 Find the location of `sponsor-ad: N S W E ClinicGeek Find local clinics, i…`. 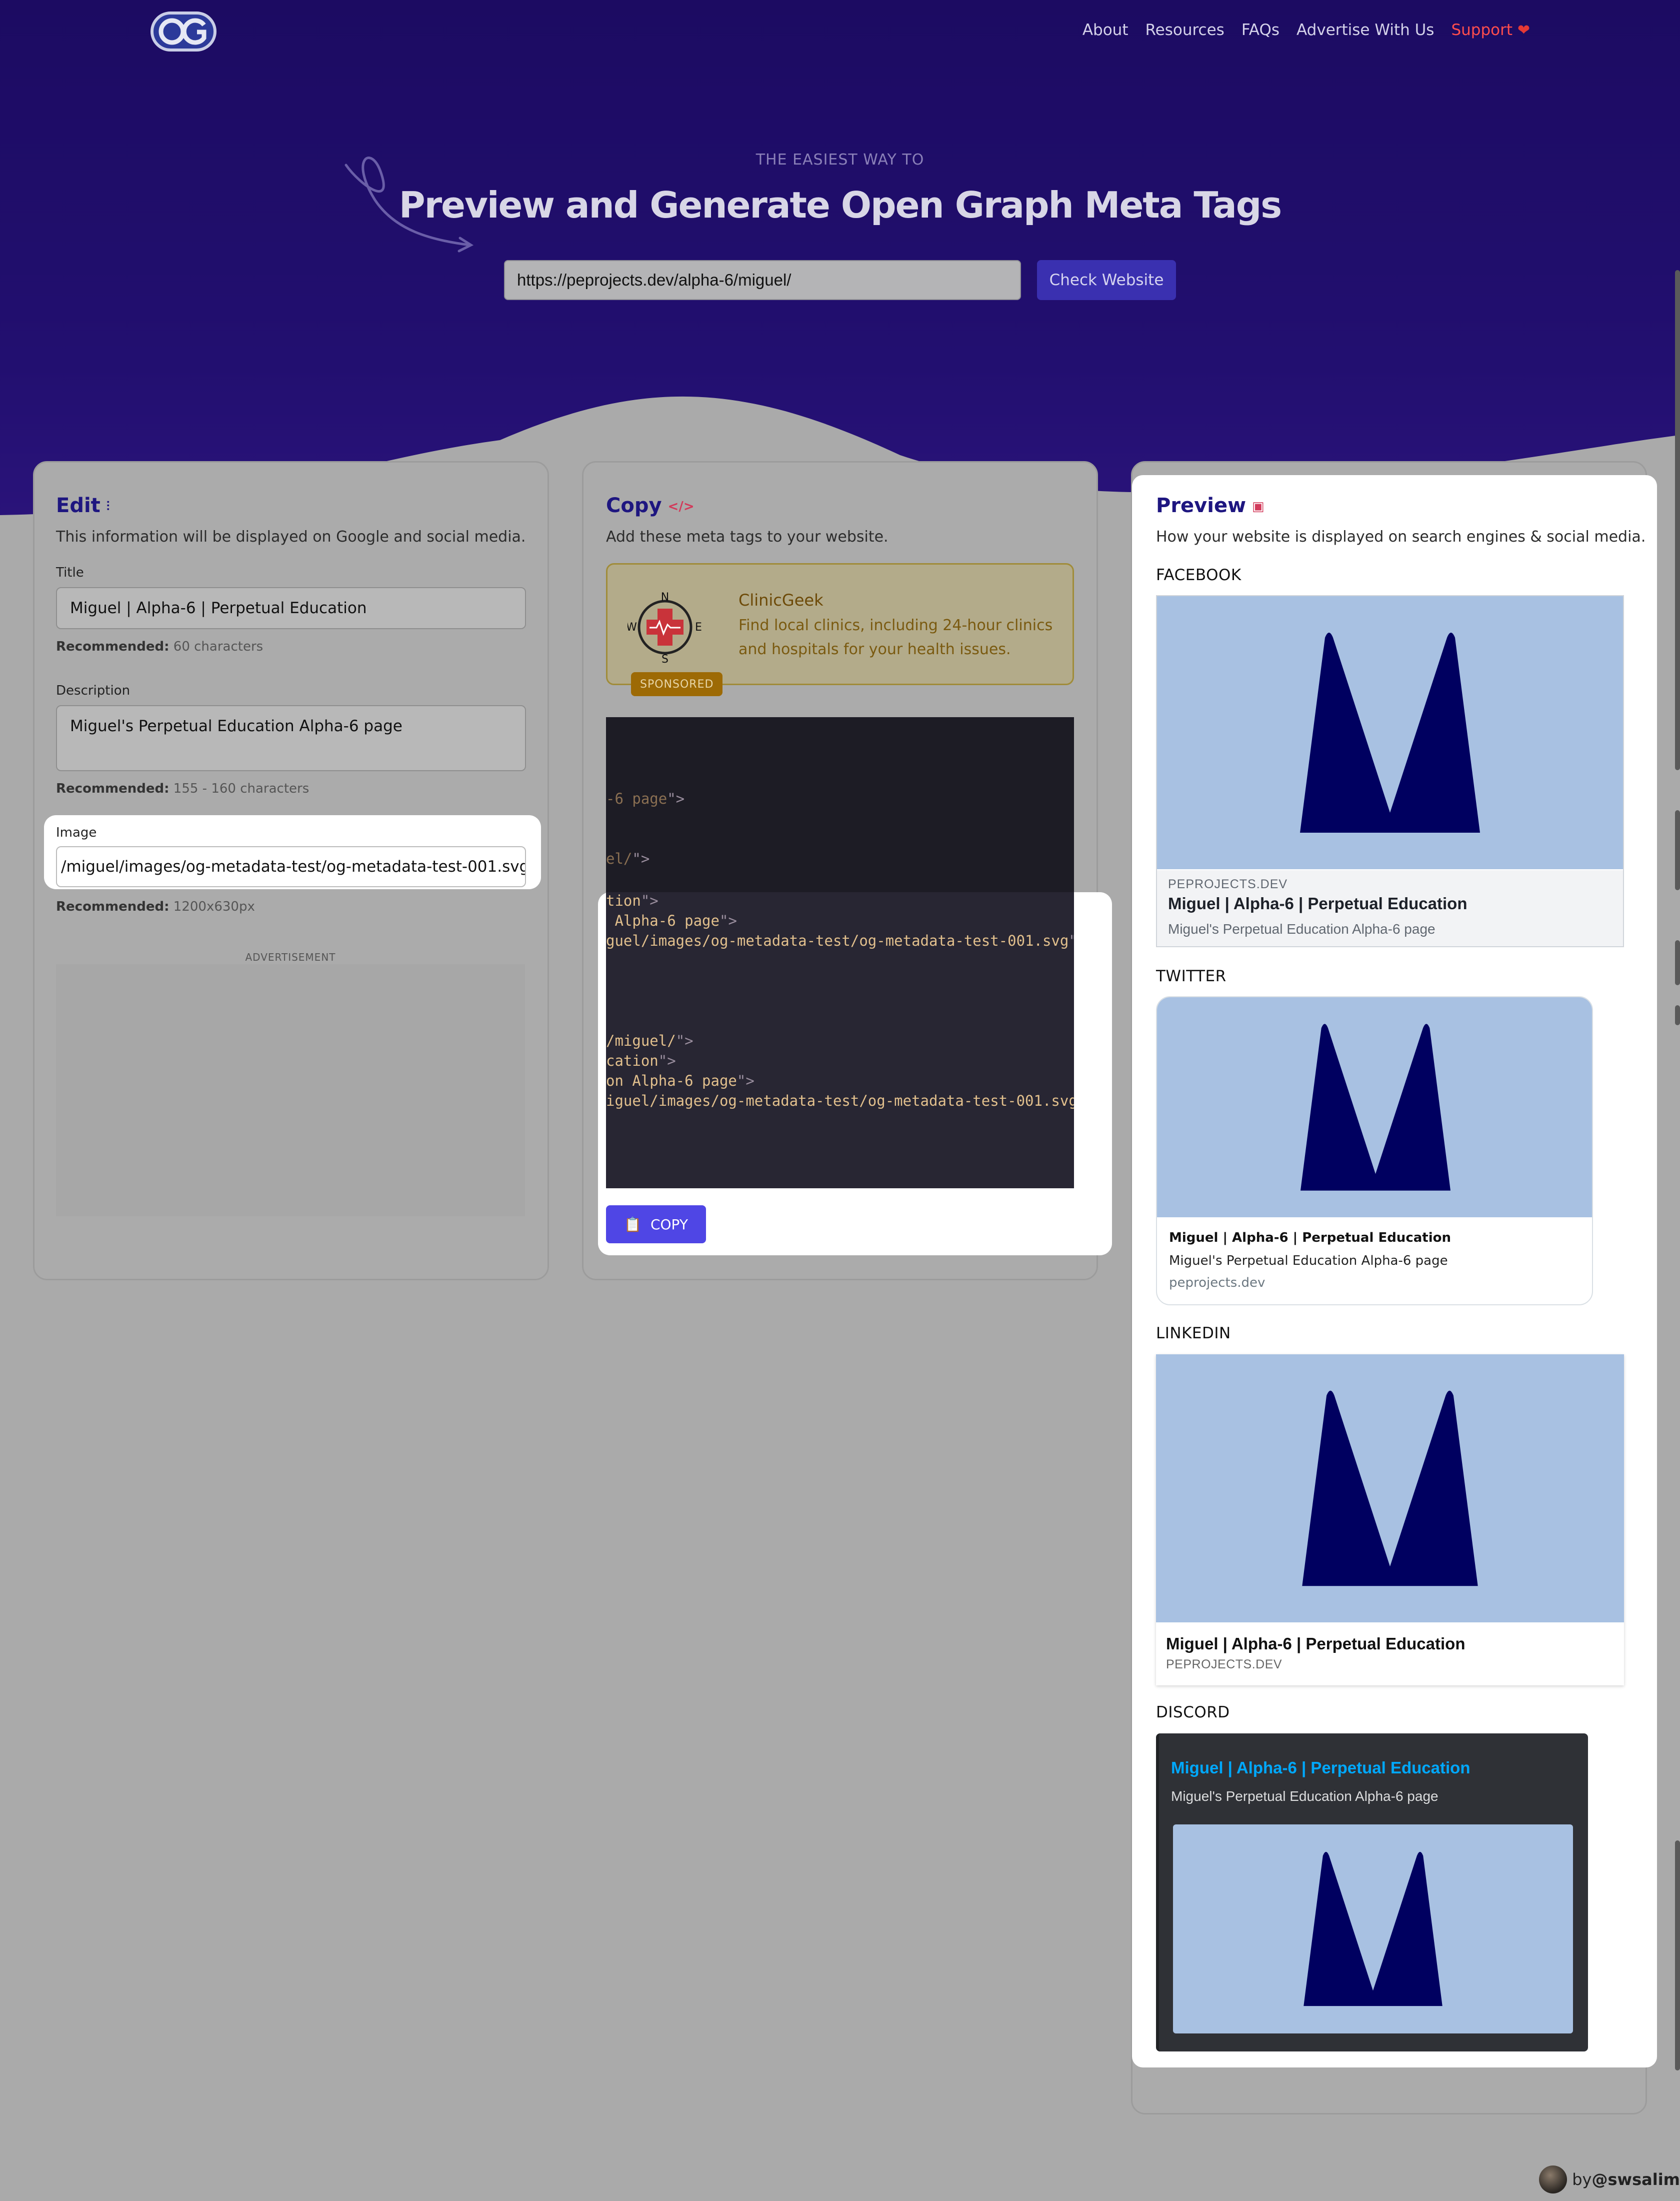

sponsor-ad: N S W E ClinicGeek Find local clinics, i… is located at coordinates (840, 624).